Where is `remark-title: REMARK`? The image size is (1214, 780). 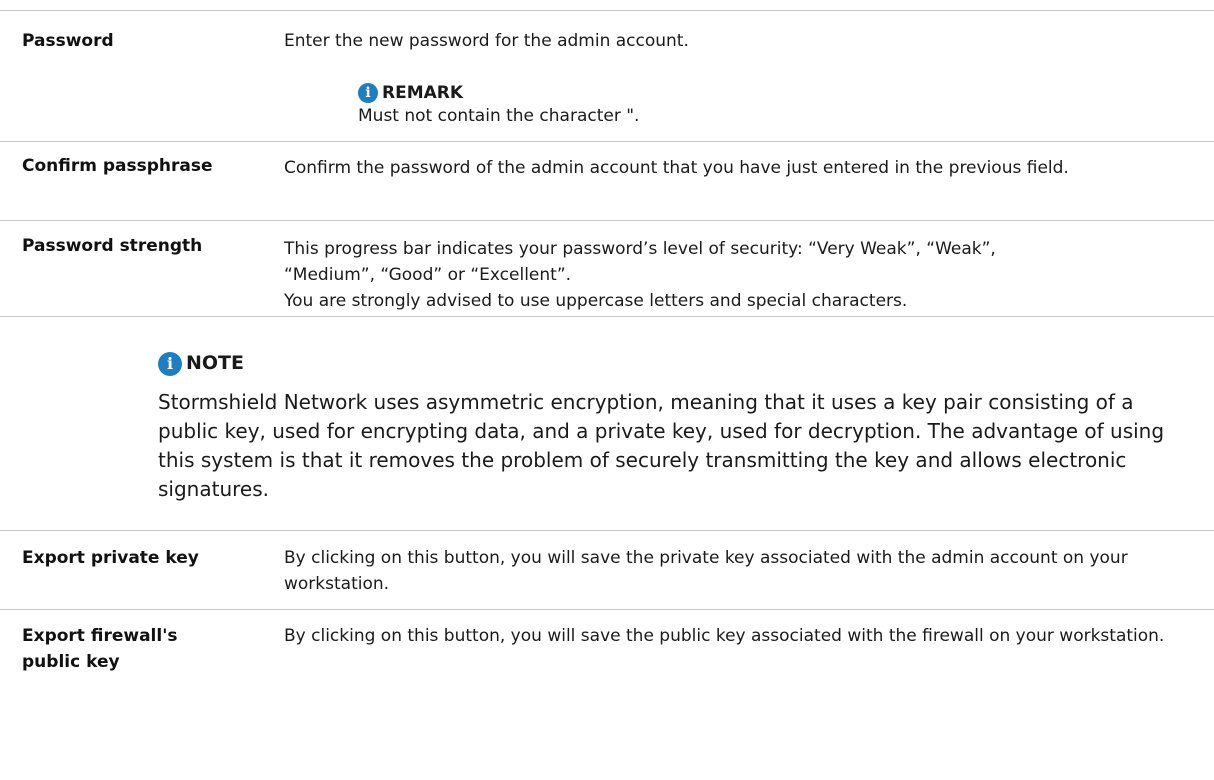
remark-title: REMARK is located at coordinates (423, 93).